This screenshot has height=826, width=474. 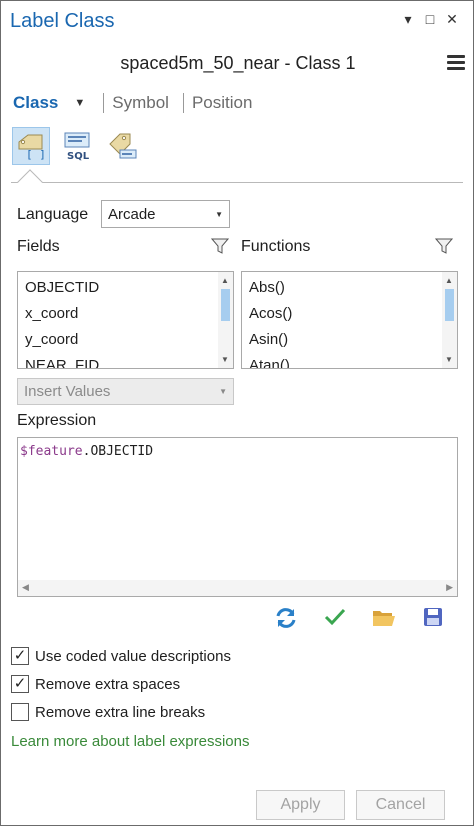 What do you see at coordinates (237, 588) in the screenshot?
I see `expression-hscrollbar: ◀ ▶` at bounding box center [237, 588].